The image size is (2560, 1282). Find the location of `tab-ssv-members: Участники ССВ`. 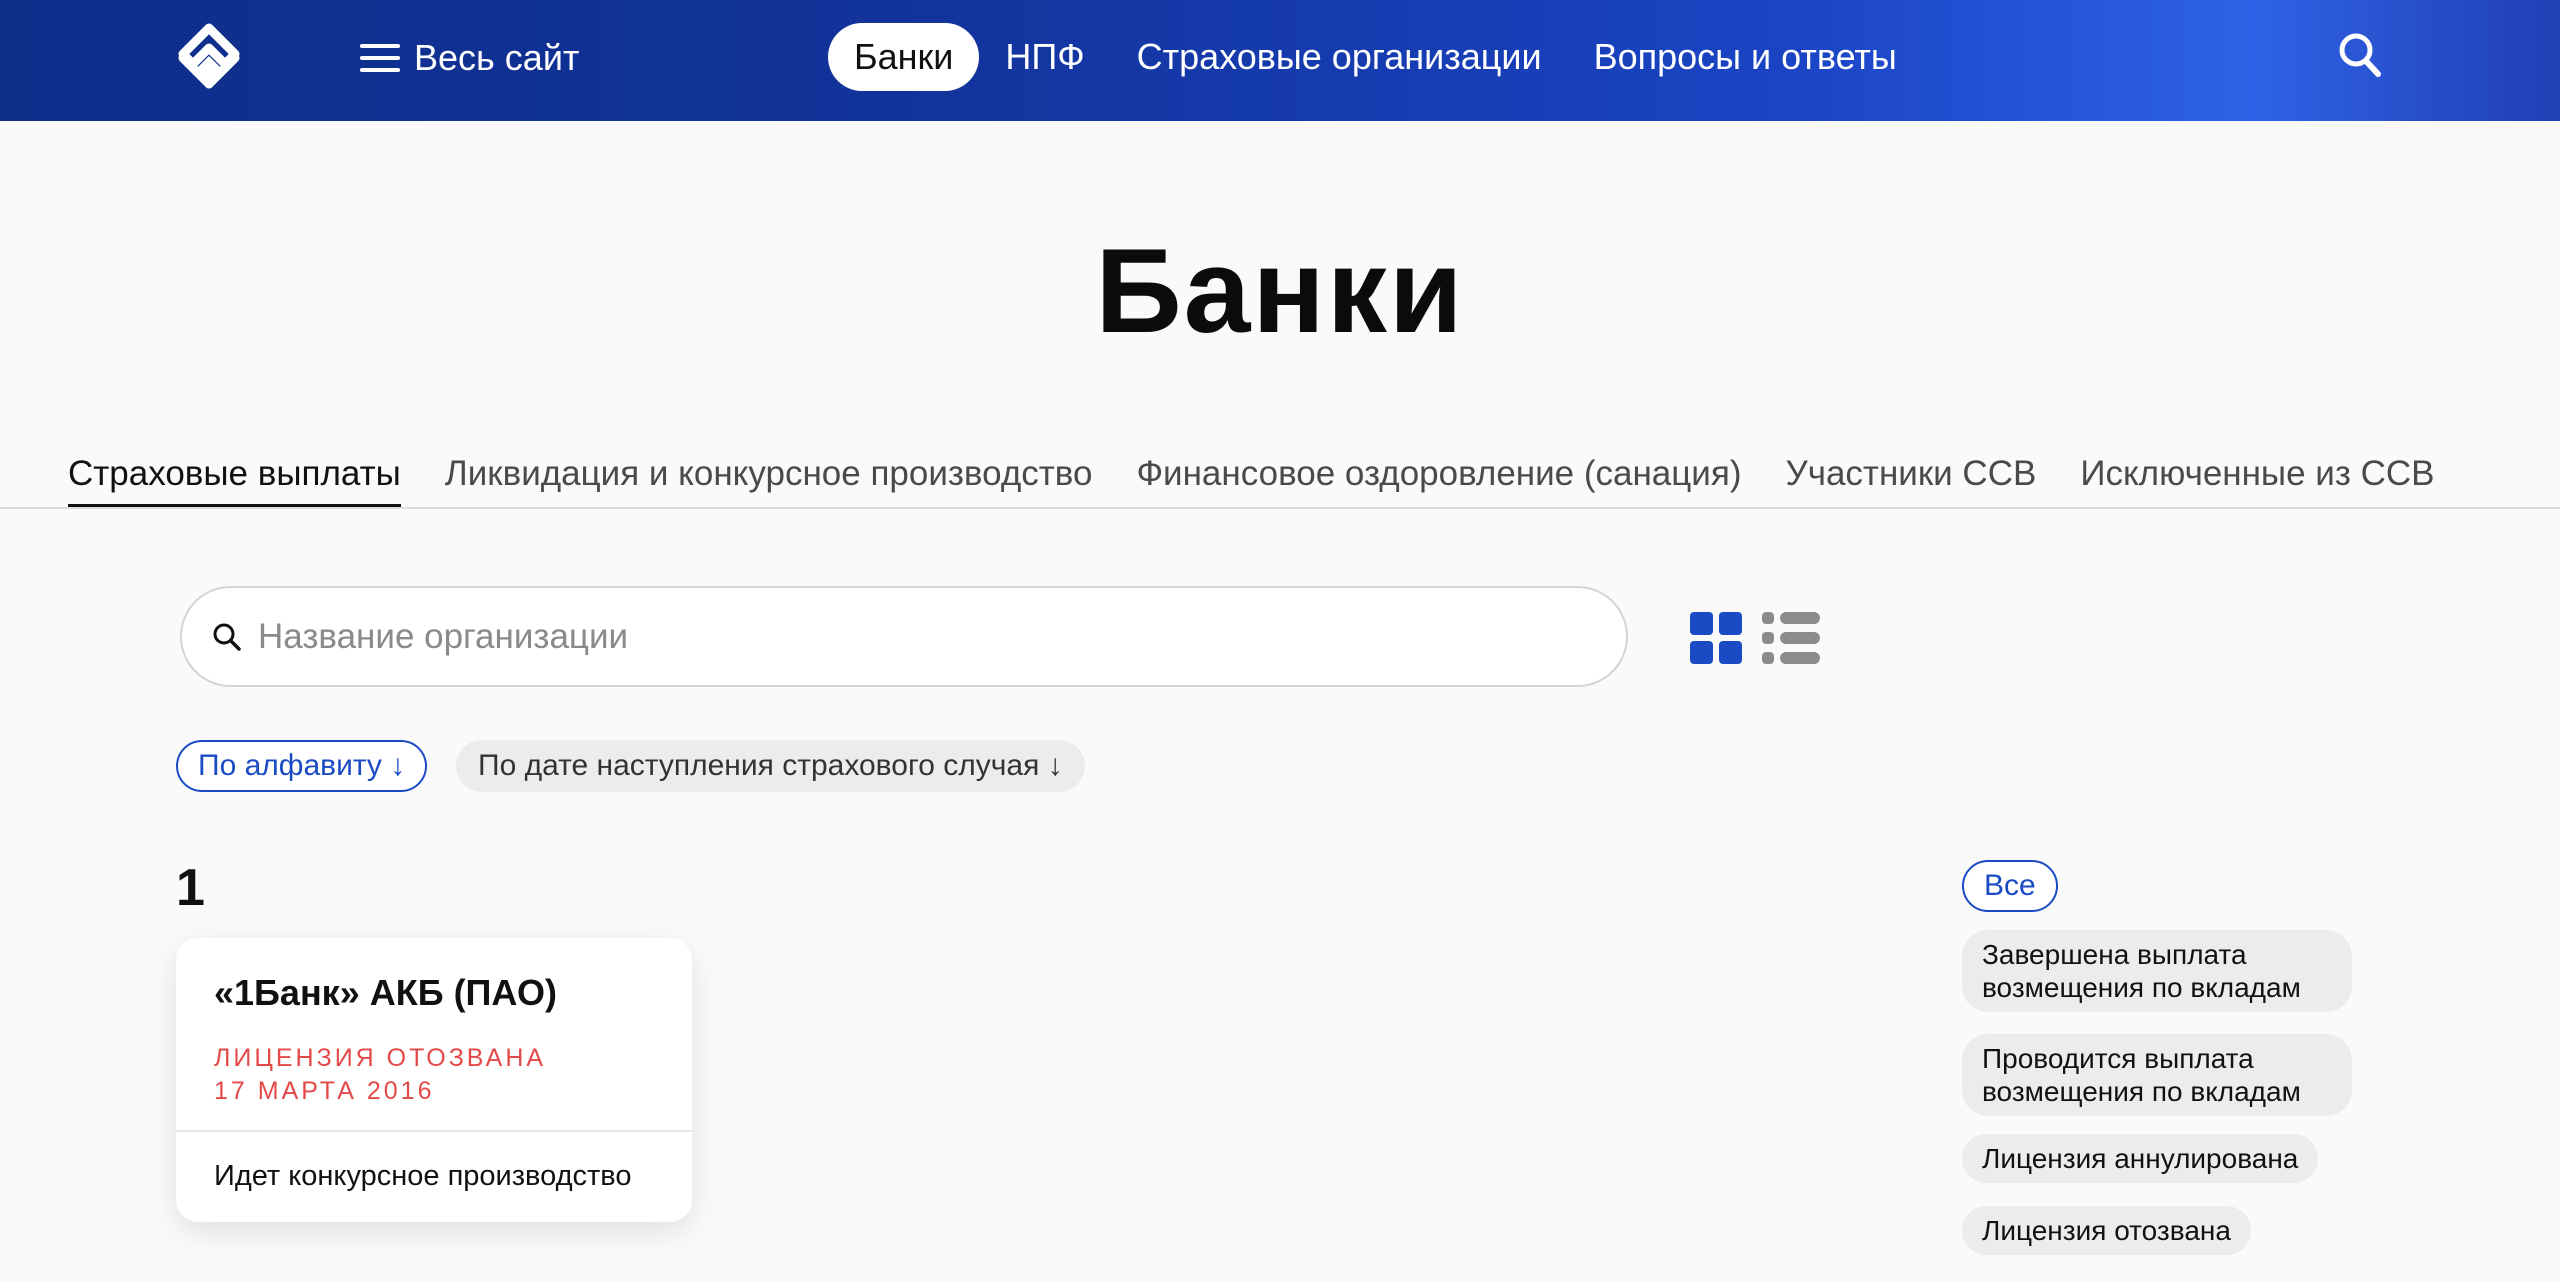

tab-ssv-members: Участники ССВ is located at coordinates (1910, 478).